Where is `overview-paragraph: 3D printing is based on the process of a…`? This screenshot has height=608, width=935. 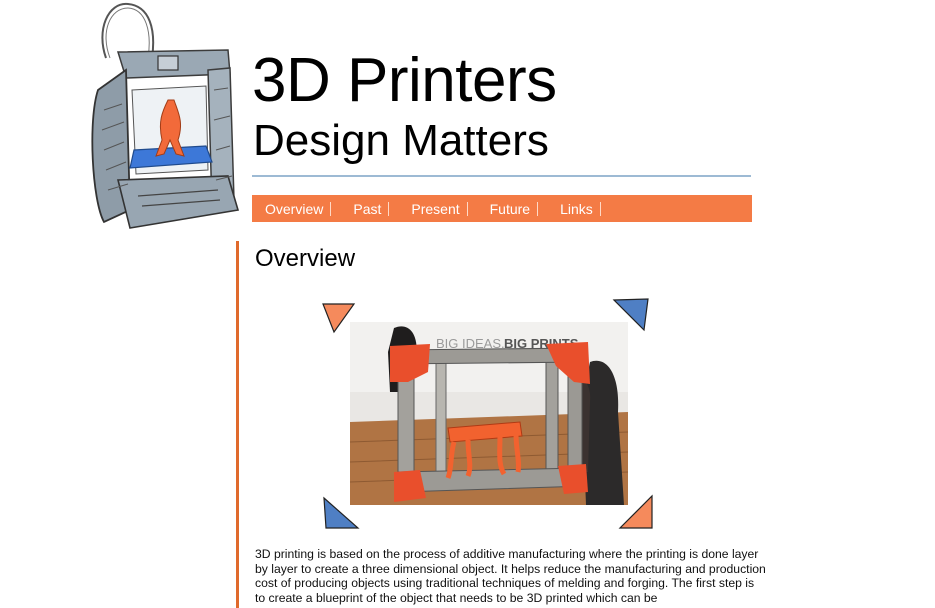
overview-paragraph: 3D printing is based on the process of a… is located at coordinates (510, 576).